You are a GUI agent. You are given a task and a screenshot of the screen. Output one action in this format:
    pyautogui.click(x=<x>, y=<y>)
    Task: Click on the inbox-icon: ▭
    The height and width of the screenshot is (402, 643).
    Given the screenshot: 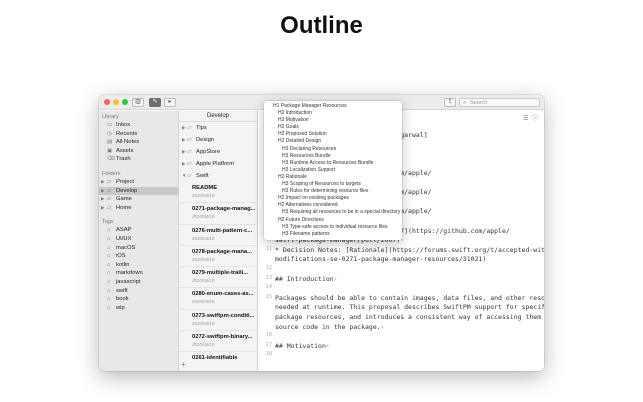 What is the action you would take?
    pyautogui.click(x=110, y=125)
    